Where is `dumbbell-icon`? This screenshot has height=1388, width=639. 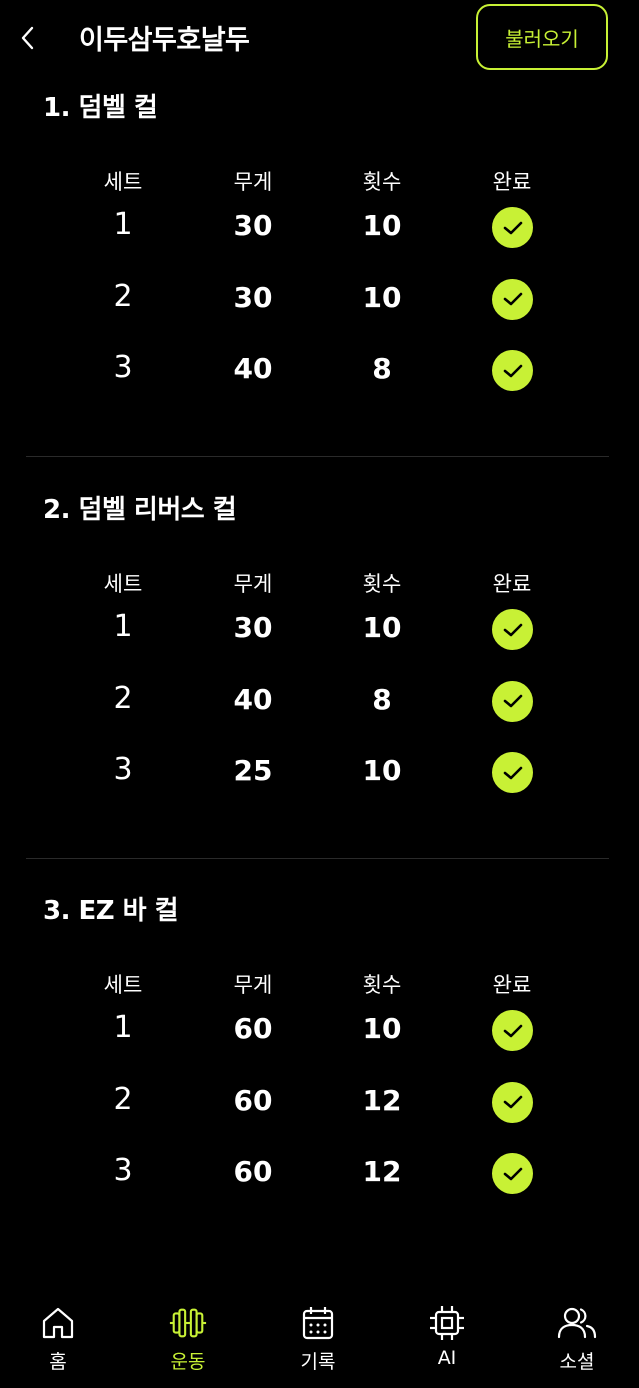
dumbbell-icon is located at coordinates (188, 1323).